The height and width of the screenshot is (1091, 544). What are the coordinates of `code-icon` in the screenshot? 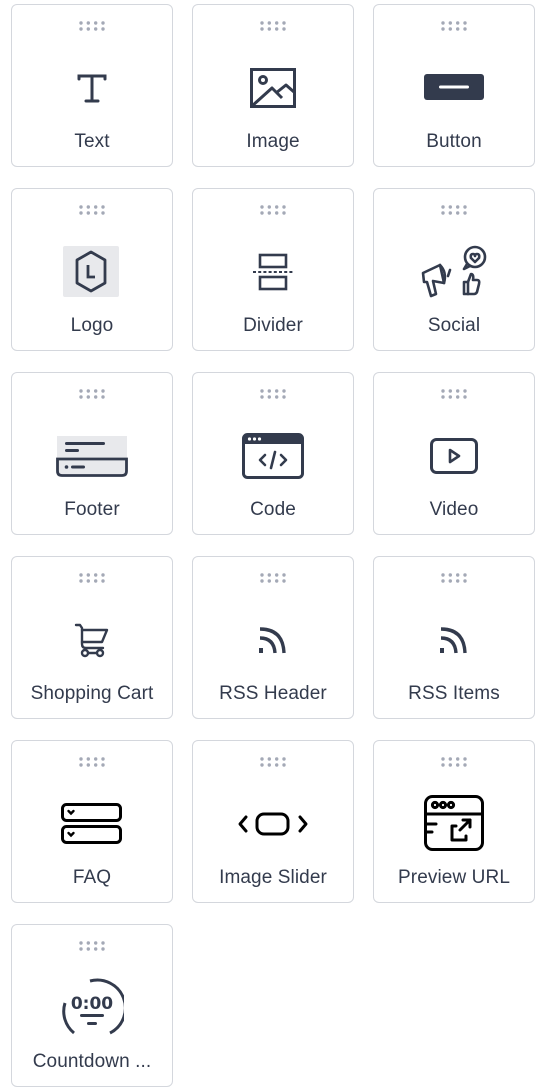 It's located at (273, 456).